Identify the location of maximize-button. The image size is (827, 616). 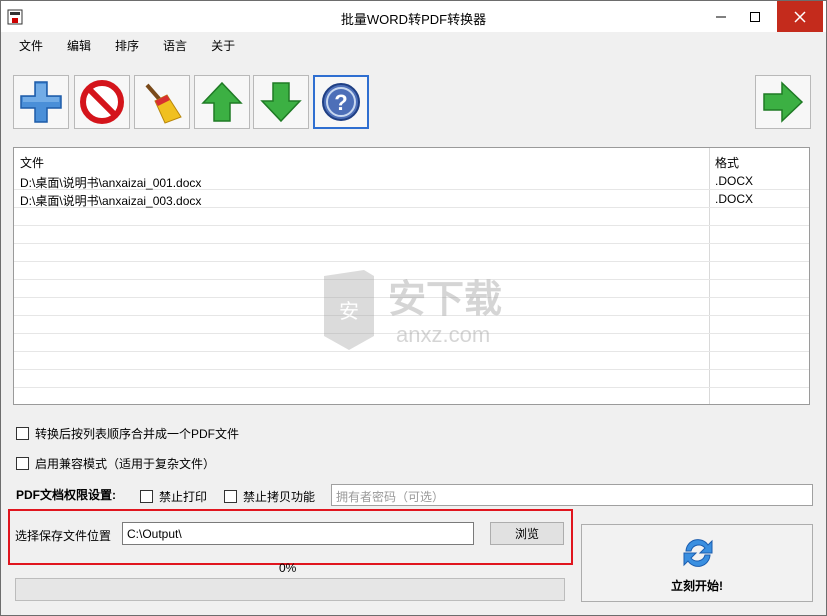
(755, 16).